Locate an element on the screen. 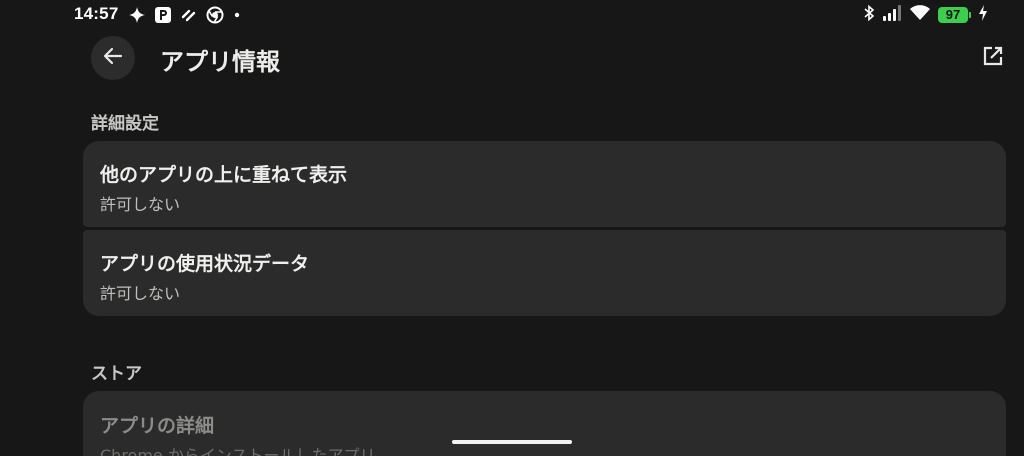  section-header-store: ストア is located at coordinates (116, 374).